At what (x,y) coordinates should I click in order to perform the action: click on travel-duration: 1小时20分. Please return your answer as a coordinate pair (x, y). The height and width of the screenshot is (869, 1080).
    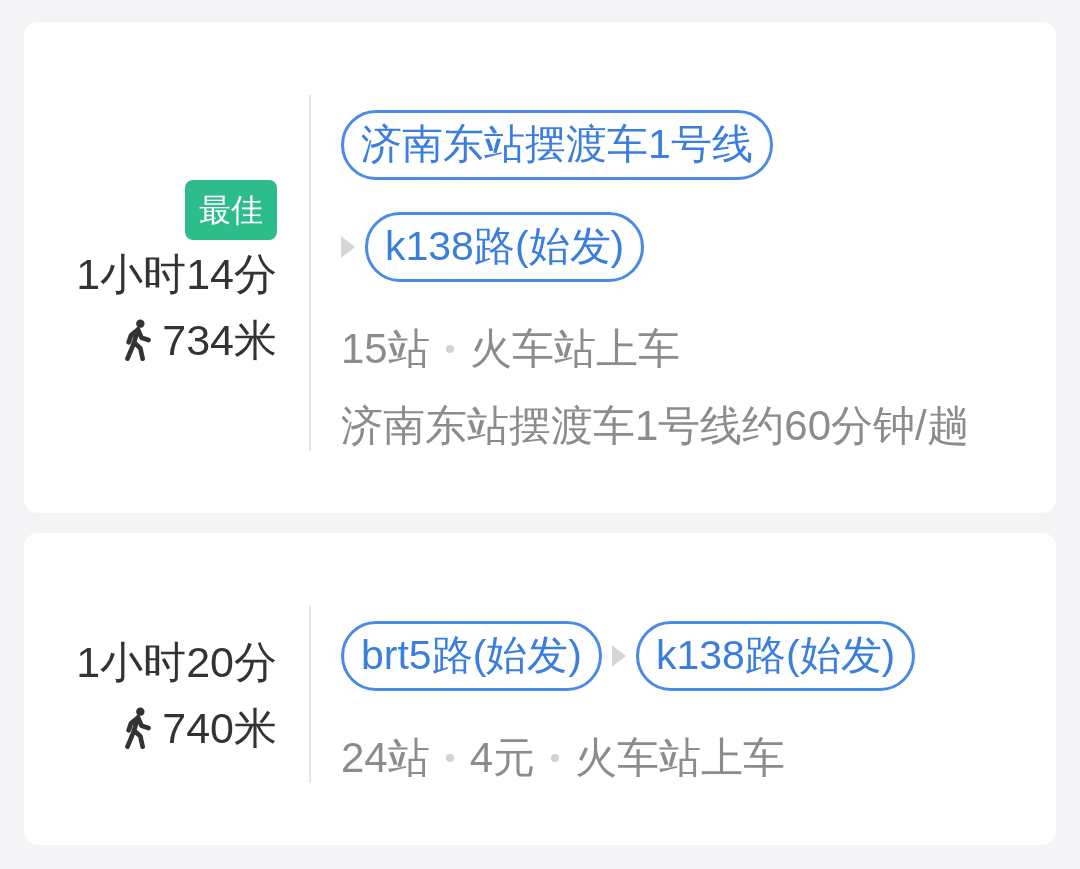
    Looking at the image, I should click on (176, 662).